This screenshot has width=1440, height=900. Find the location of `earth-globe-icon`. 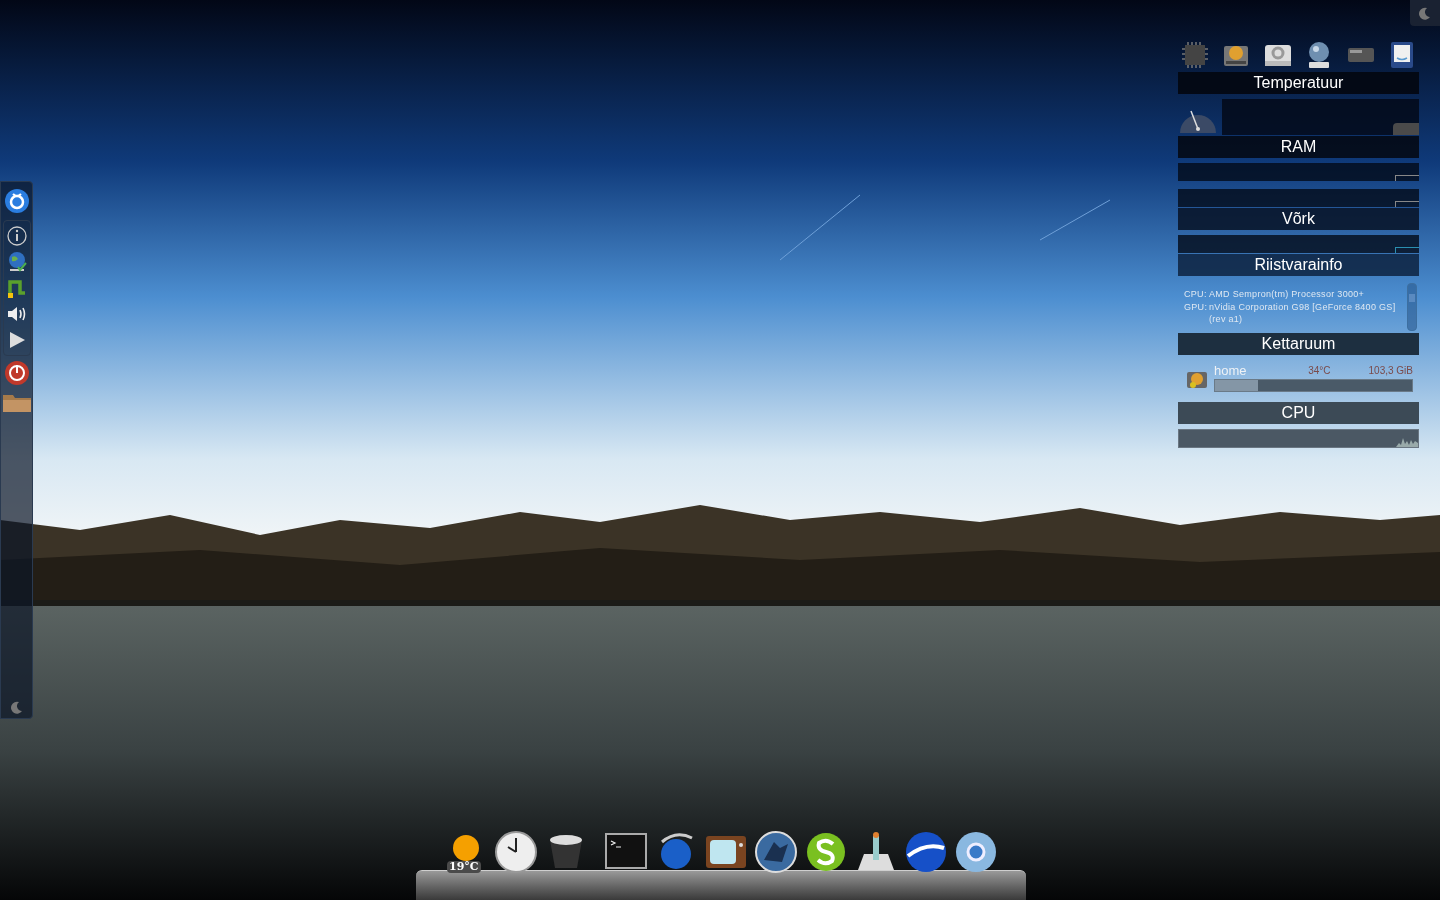

earth-globe-icon is located at coordinates (926, 852).